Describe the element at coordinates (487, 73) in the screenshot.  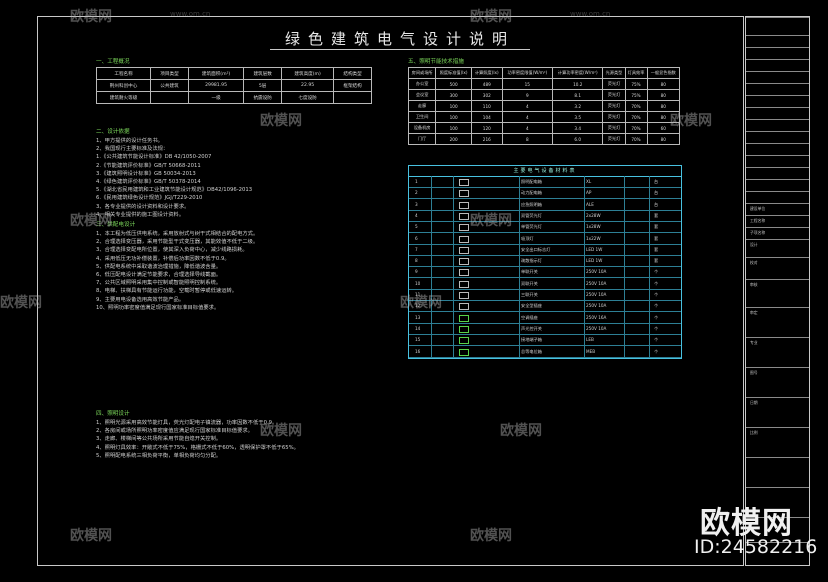
I see `table-header-cell: 计算照度(lx)` at that location.